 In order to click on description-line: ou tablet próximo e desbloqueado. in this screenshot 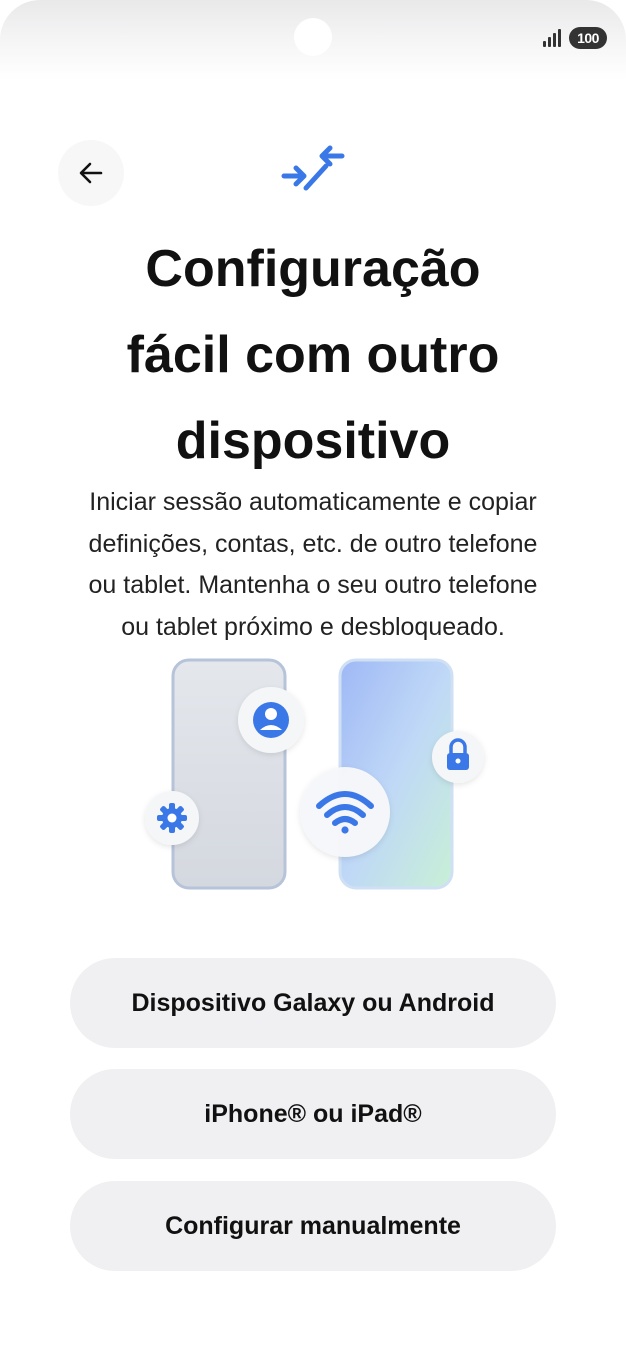, I will do `click(313, 626)`.